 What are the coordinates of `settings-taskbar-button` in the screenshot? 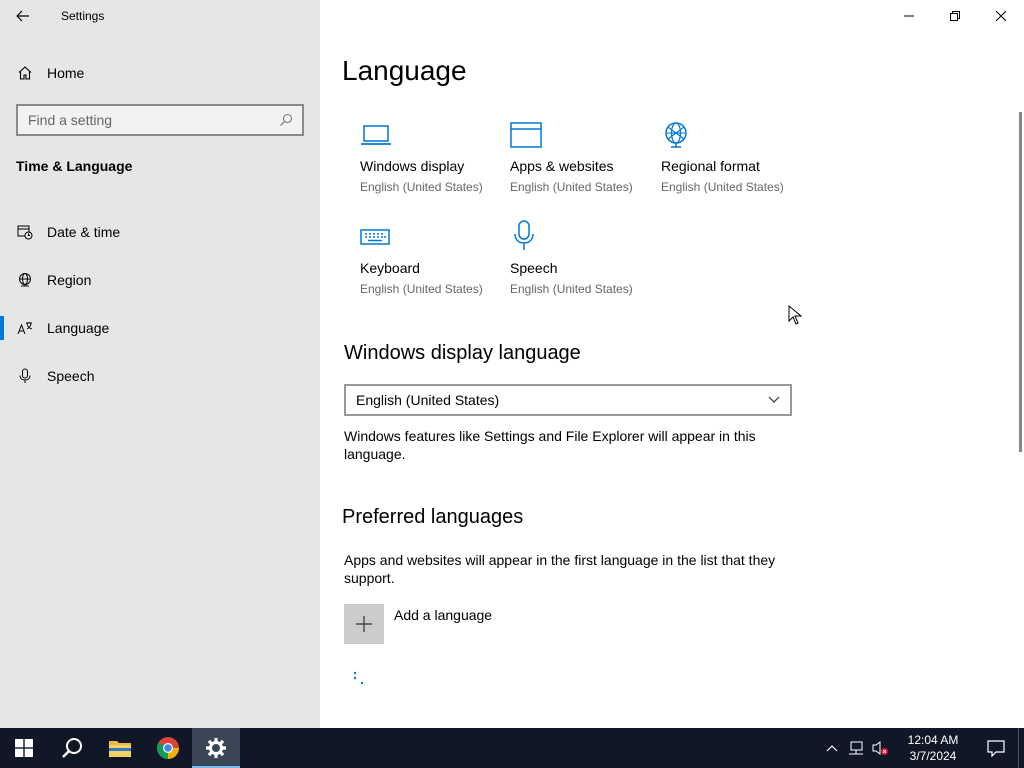 It's located at (216, 748).